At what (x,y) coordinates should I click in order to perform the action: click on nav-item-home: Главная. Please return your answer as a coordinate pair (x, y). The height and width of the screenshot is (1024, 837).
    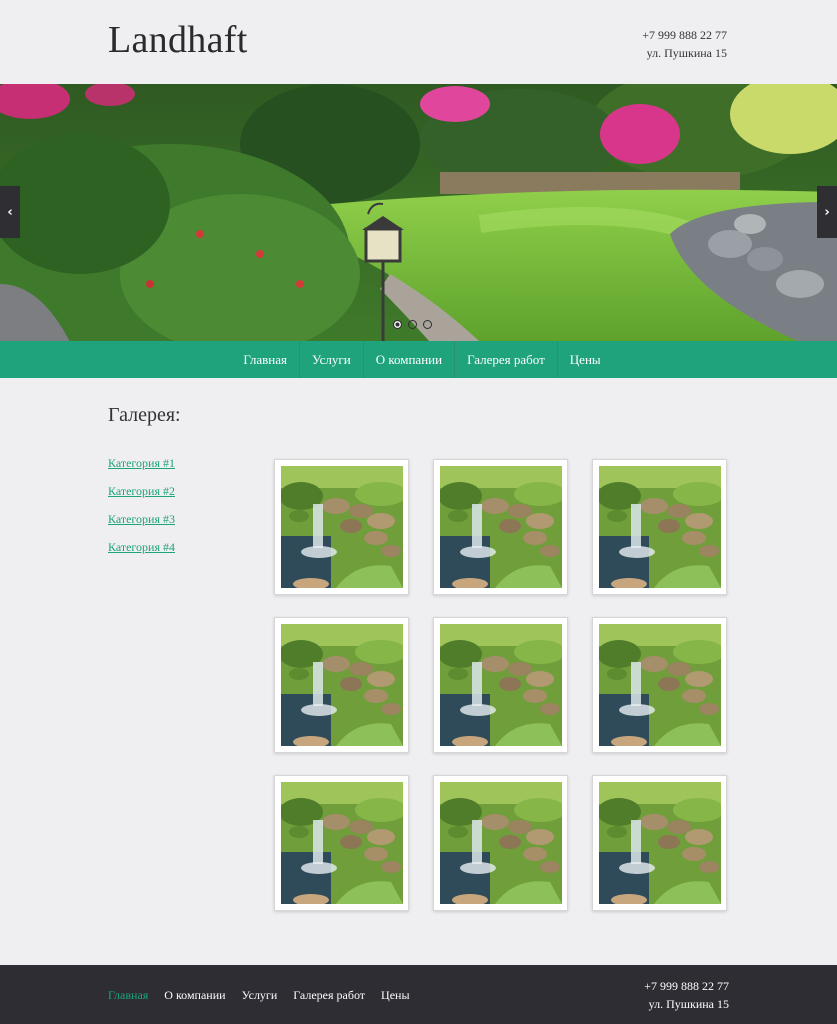
    Looking at the image, I should click on (265, 359).